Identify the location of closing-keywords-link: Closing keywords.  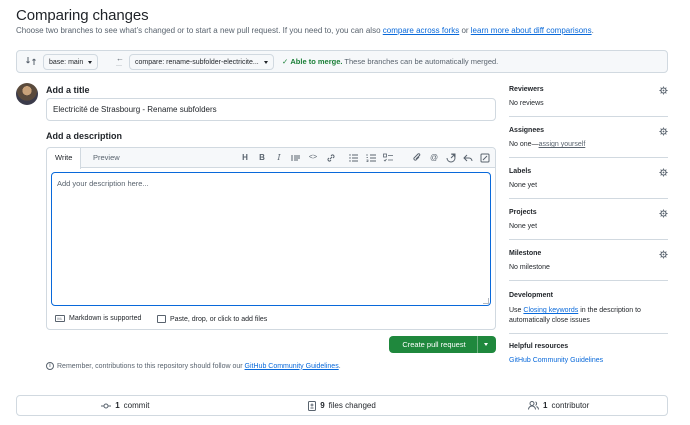
(550, 310).